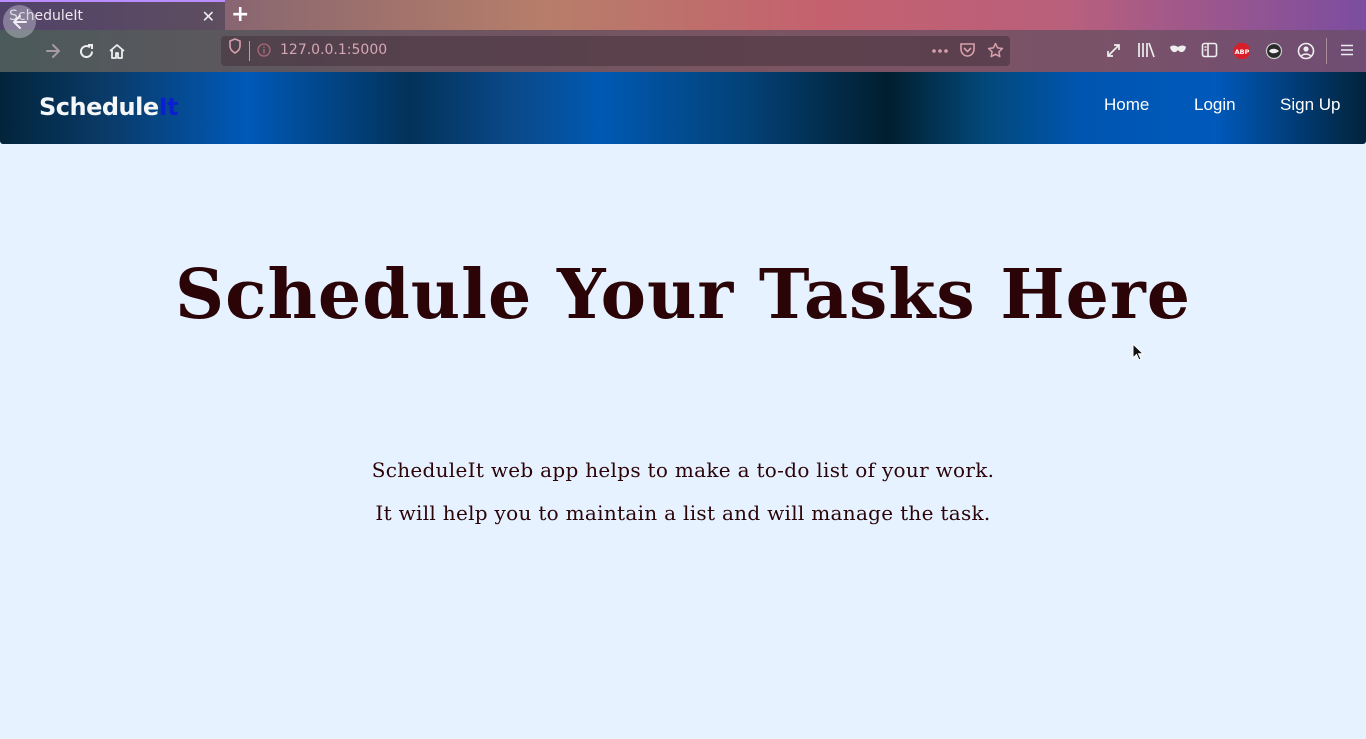 This screenshot has height=739, width=1366. What do you see at coordinates (168, 107) in the screenshot?
I see `brand-logo-it: It` at bounding box center [168, 107].